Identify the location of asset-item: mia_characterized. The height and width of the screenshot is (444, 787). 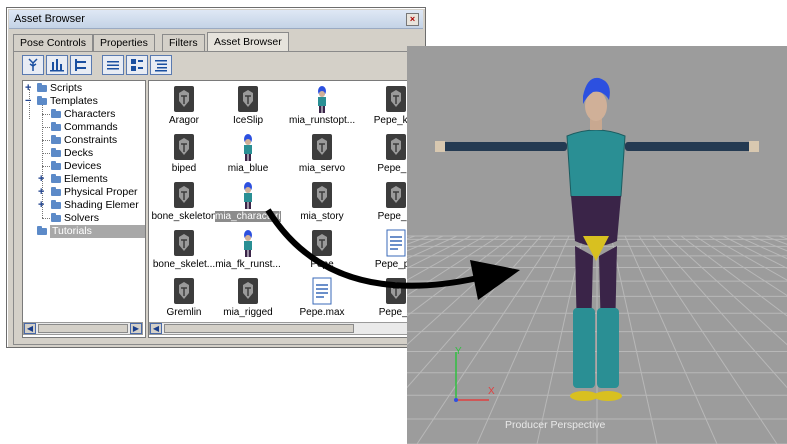
(248, 203).